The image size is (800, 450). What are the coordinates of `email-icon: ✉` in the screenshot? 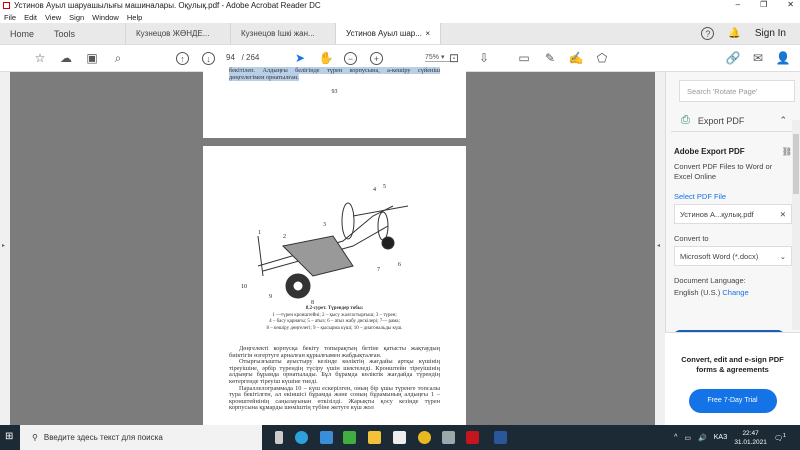 It's located at (758, 58).